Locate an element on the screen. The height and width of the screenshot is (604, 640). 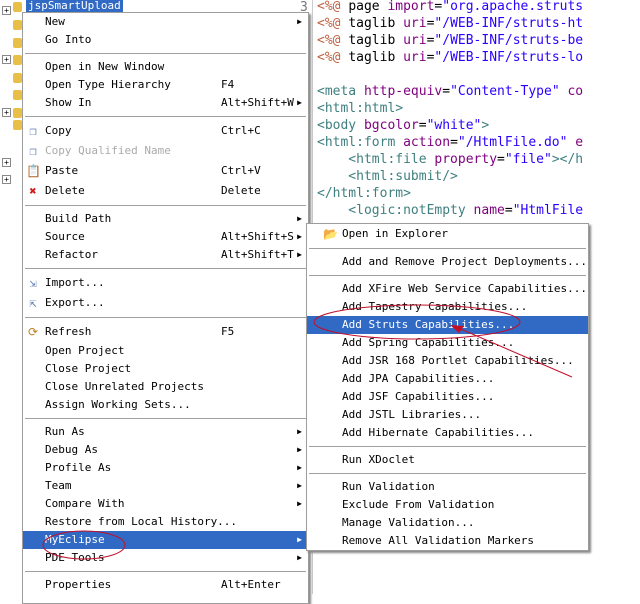
code-token: <html:file is located at coordinates (376, 159).